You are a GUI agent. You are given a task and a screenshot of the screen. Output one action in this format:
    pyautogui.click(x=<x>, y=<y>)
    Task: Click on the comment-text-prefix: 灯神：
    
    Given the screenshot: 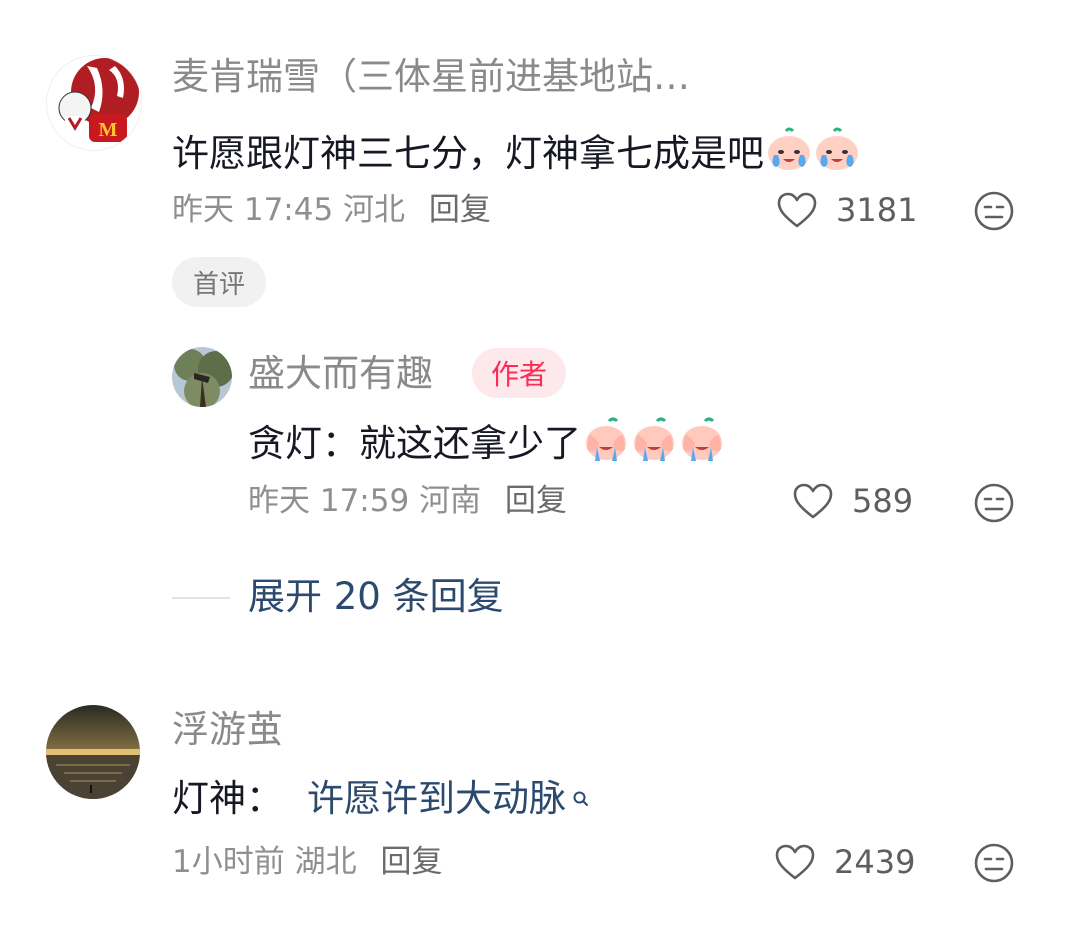 What is the action you would take?
    pyautogui.click(x=227, y=798)
    